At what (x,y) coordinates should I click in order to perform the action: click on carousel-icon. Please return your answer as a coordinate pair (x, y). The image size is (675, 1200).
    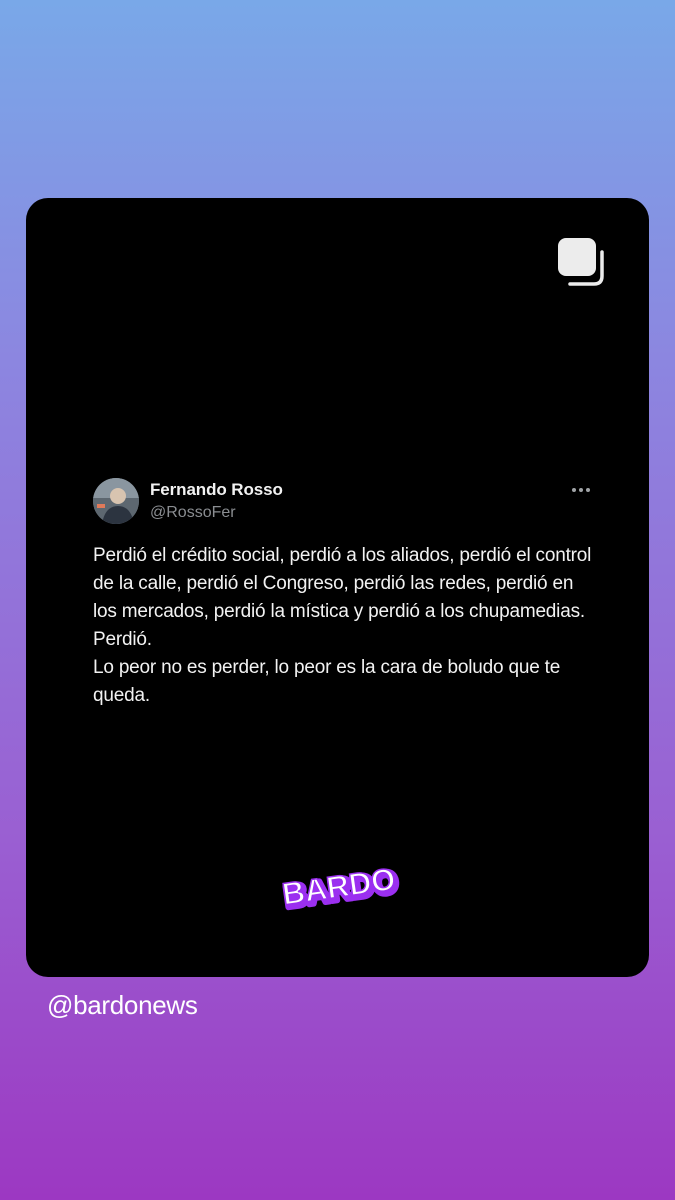
    Looking at the image, I should click on (581, 262).